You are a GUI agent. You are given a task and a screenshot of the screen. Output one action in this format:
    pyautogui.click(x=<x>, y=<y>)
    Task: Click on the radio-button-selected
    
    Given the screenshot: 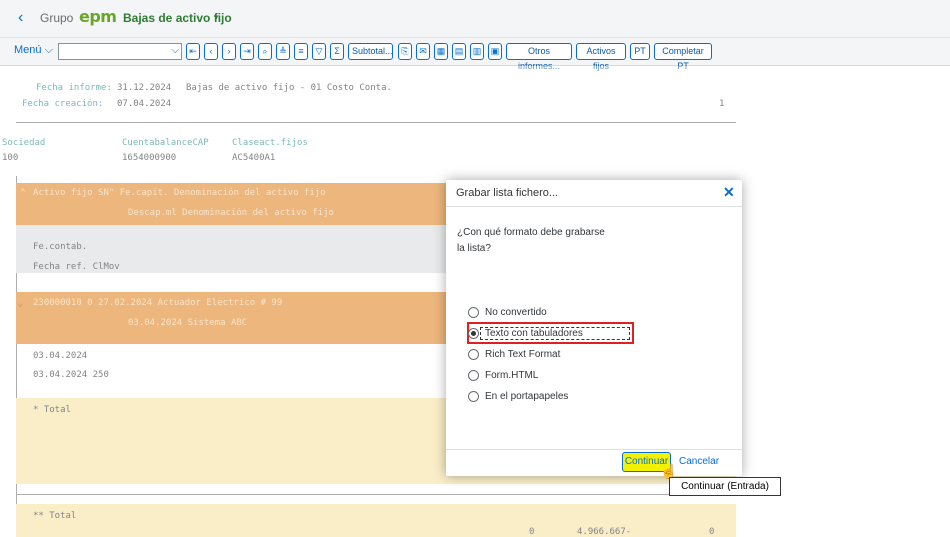 What is the action you would take?
    pyautogui.click(x=473, y=333)
    